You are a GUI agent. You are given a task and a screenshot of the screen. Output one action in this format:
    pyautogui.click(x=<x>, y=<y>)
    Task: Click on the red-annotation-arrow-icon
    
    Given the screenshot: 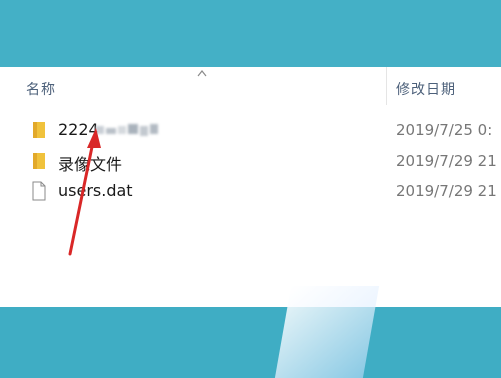 What is the action you would take?
    pyautogui.click(x=84, y=192)
    